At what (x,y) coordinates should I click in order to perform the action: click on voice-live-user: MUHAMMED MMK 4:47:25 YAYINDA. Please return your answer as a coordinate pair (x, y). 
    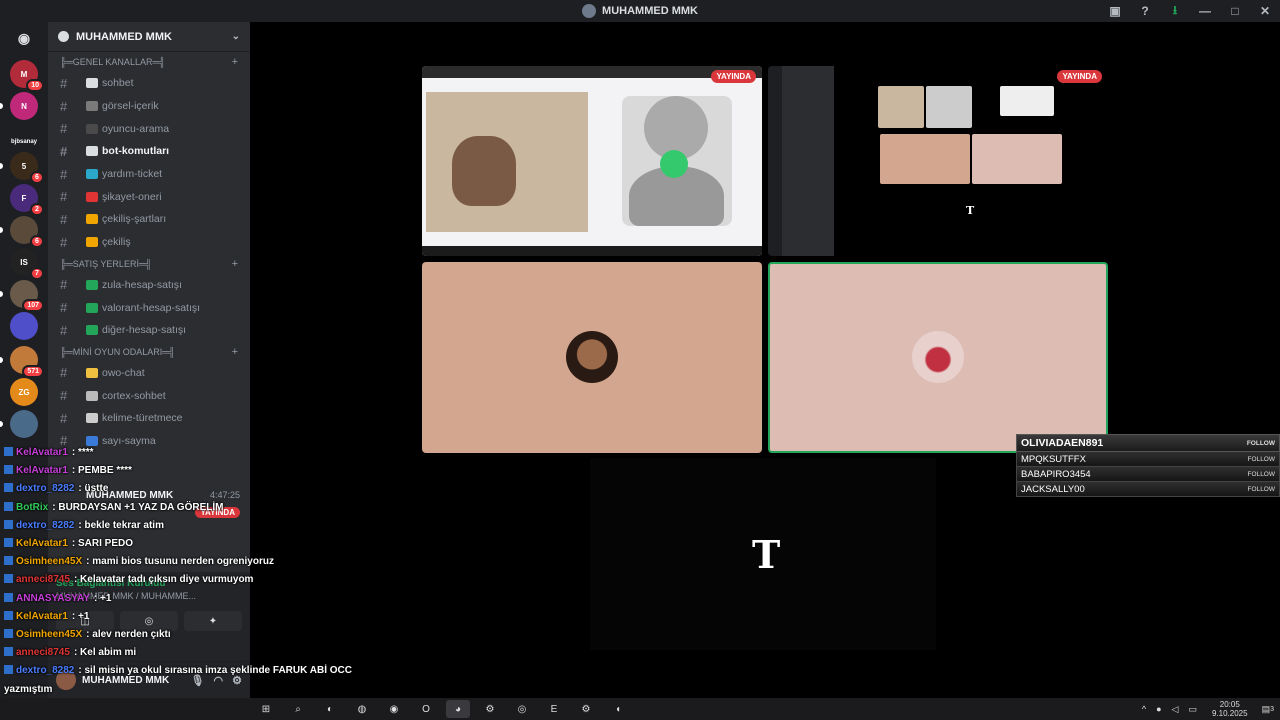
    Looking at the image, I should click on (149, 513).